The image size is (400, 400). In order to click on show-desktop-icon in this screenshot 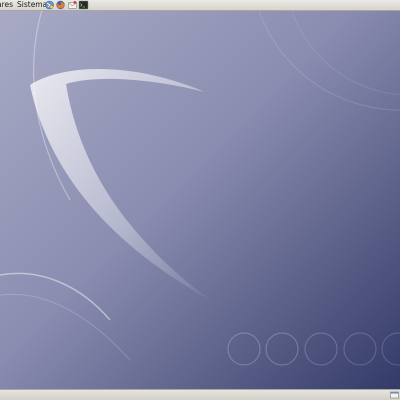, I will do `click(394, 395)`.